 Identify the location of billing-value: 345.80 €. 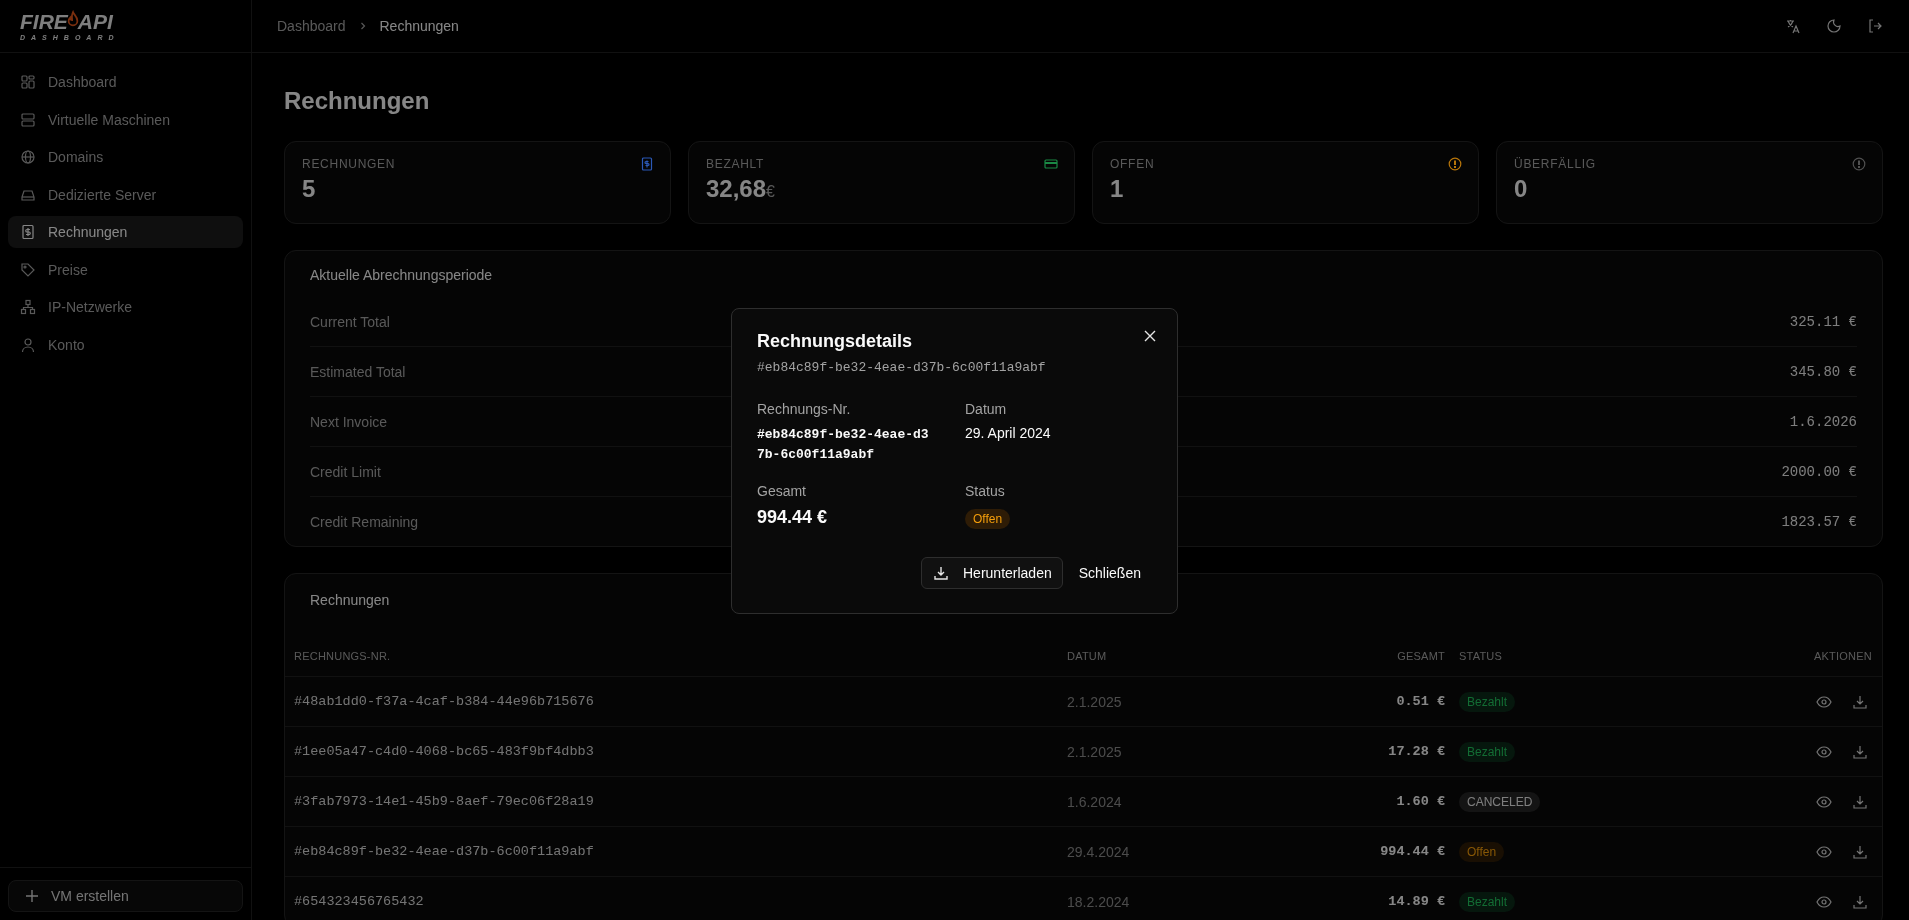
(1823, 371).